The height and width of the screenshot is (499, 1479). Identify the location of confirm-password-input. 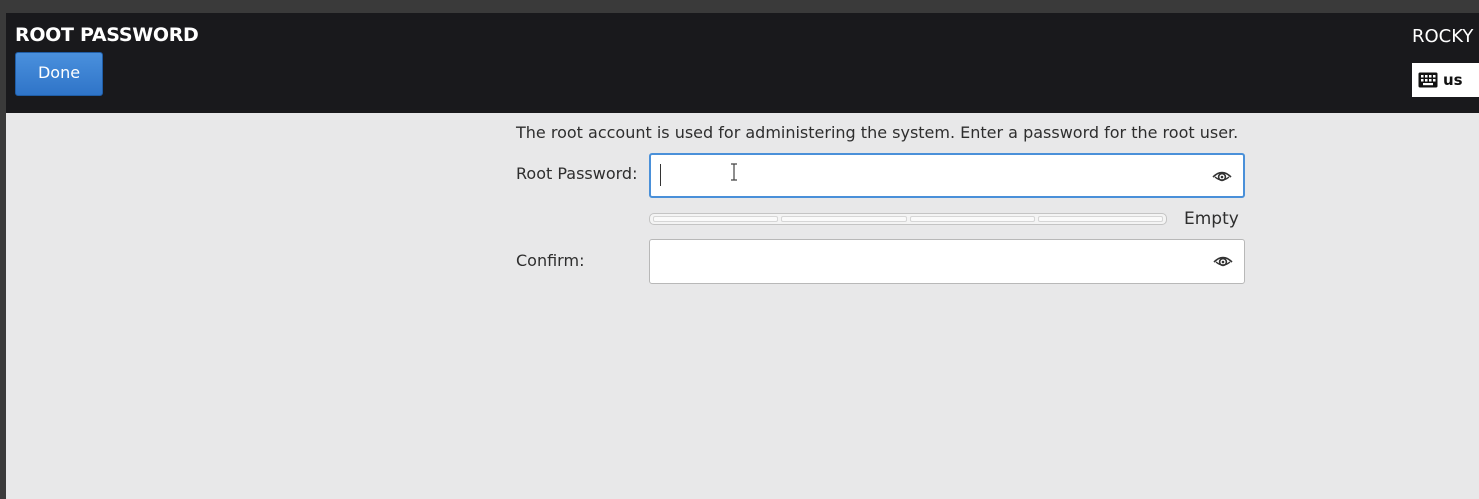
(947, 261).